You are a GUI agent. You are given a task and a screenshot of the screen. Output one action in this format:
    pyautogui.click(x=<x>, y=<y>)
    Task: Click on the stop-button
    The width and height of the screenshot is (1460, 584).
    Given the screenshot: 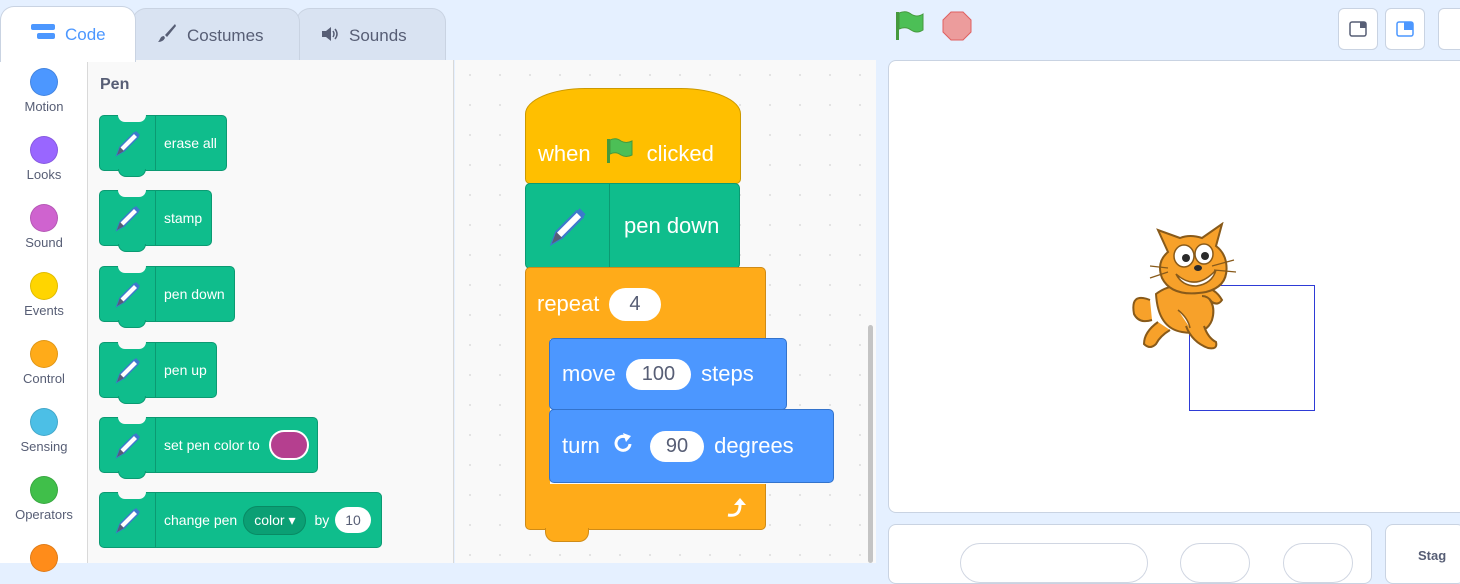 What is the action you would take?
    pyautogui.click(x=957, y=26)
    